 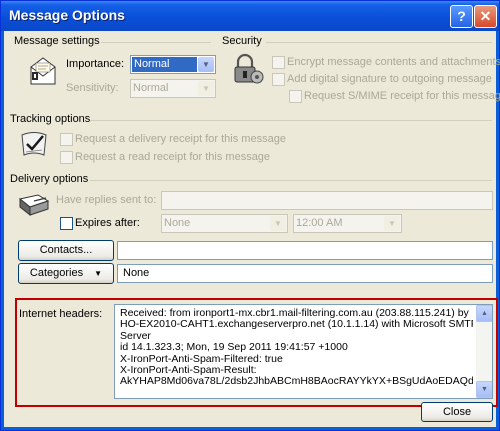 I want to click on title-bar: Message Options ? ✕, so click(x=250, y=16).